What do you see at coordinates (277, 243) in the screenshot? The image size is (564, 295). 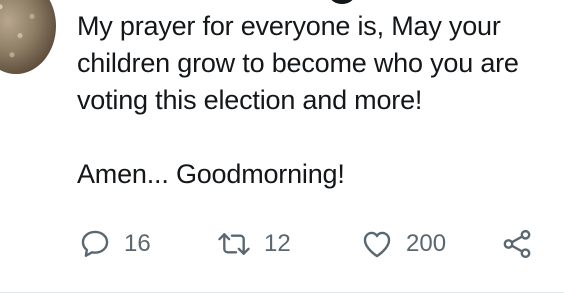 I see `retweet-count: 12` at bounding box center [277, 243].